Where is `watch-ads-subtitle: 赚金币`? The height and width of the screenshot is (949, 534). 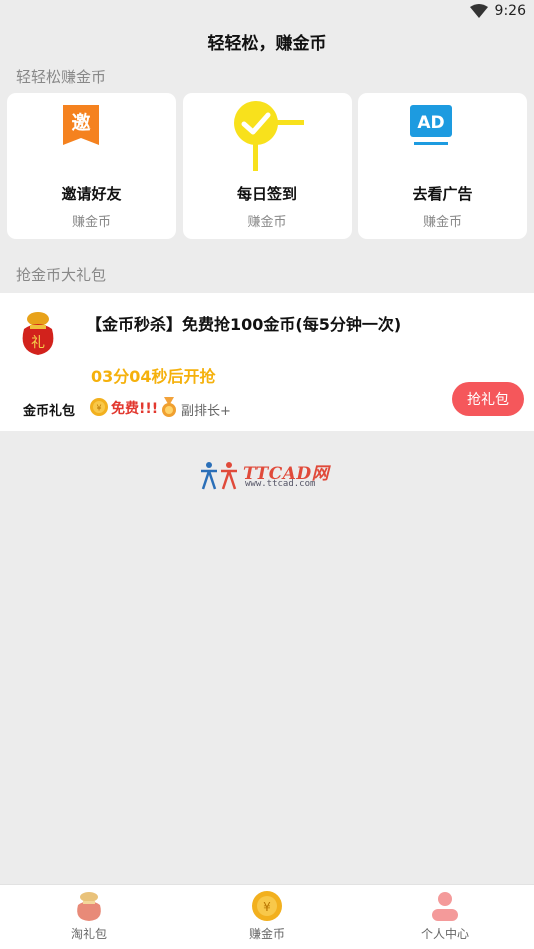 watch-ads-subtitle: 赚金币 is located at coordinates (442, 222).